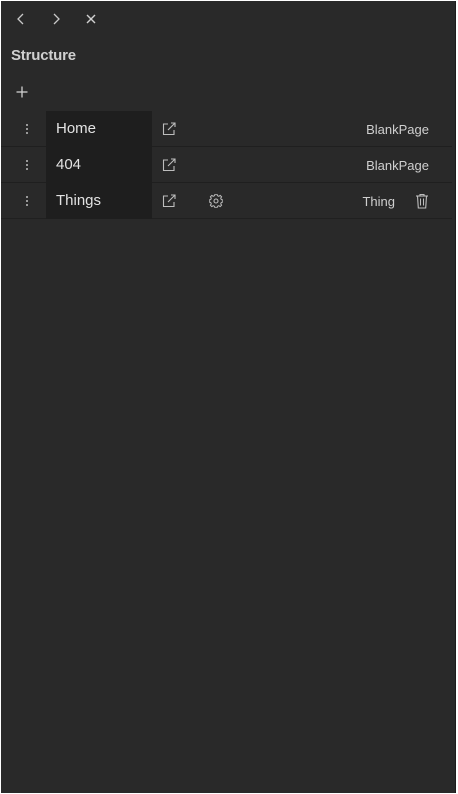 The image size is (458, 794). I want to click on item-name: 404, so click(69, 164).